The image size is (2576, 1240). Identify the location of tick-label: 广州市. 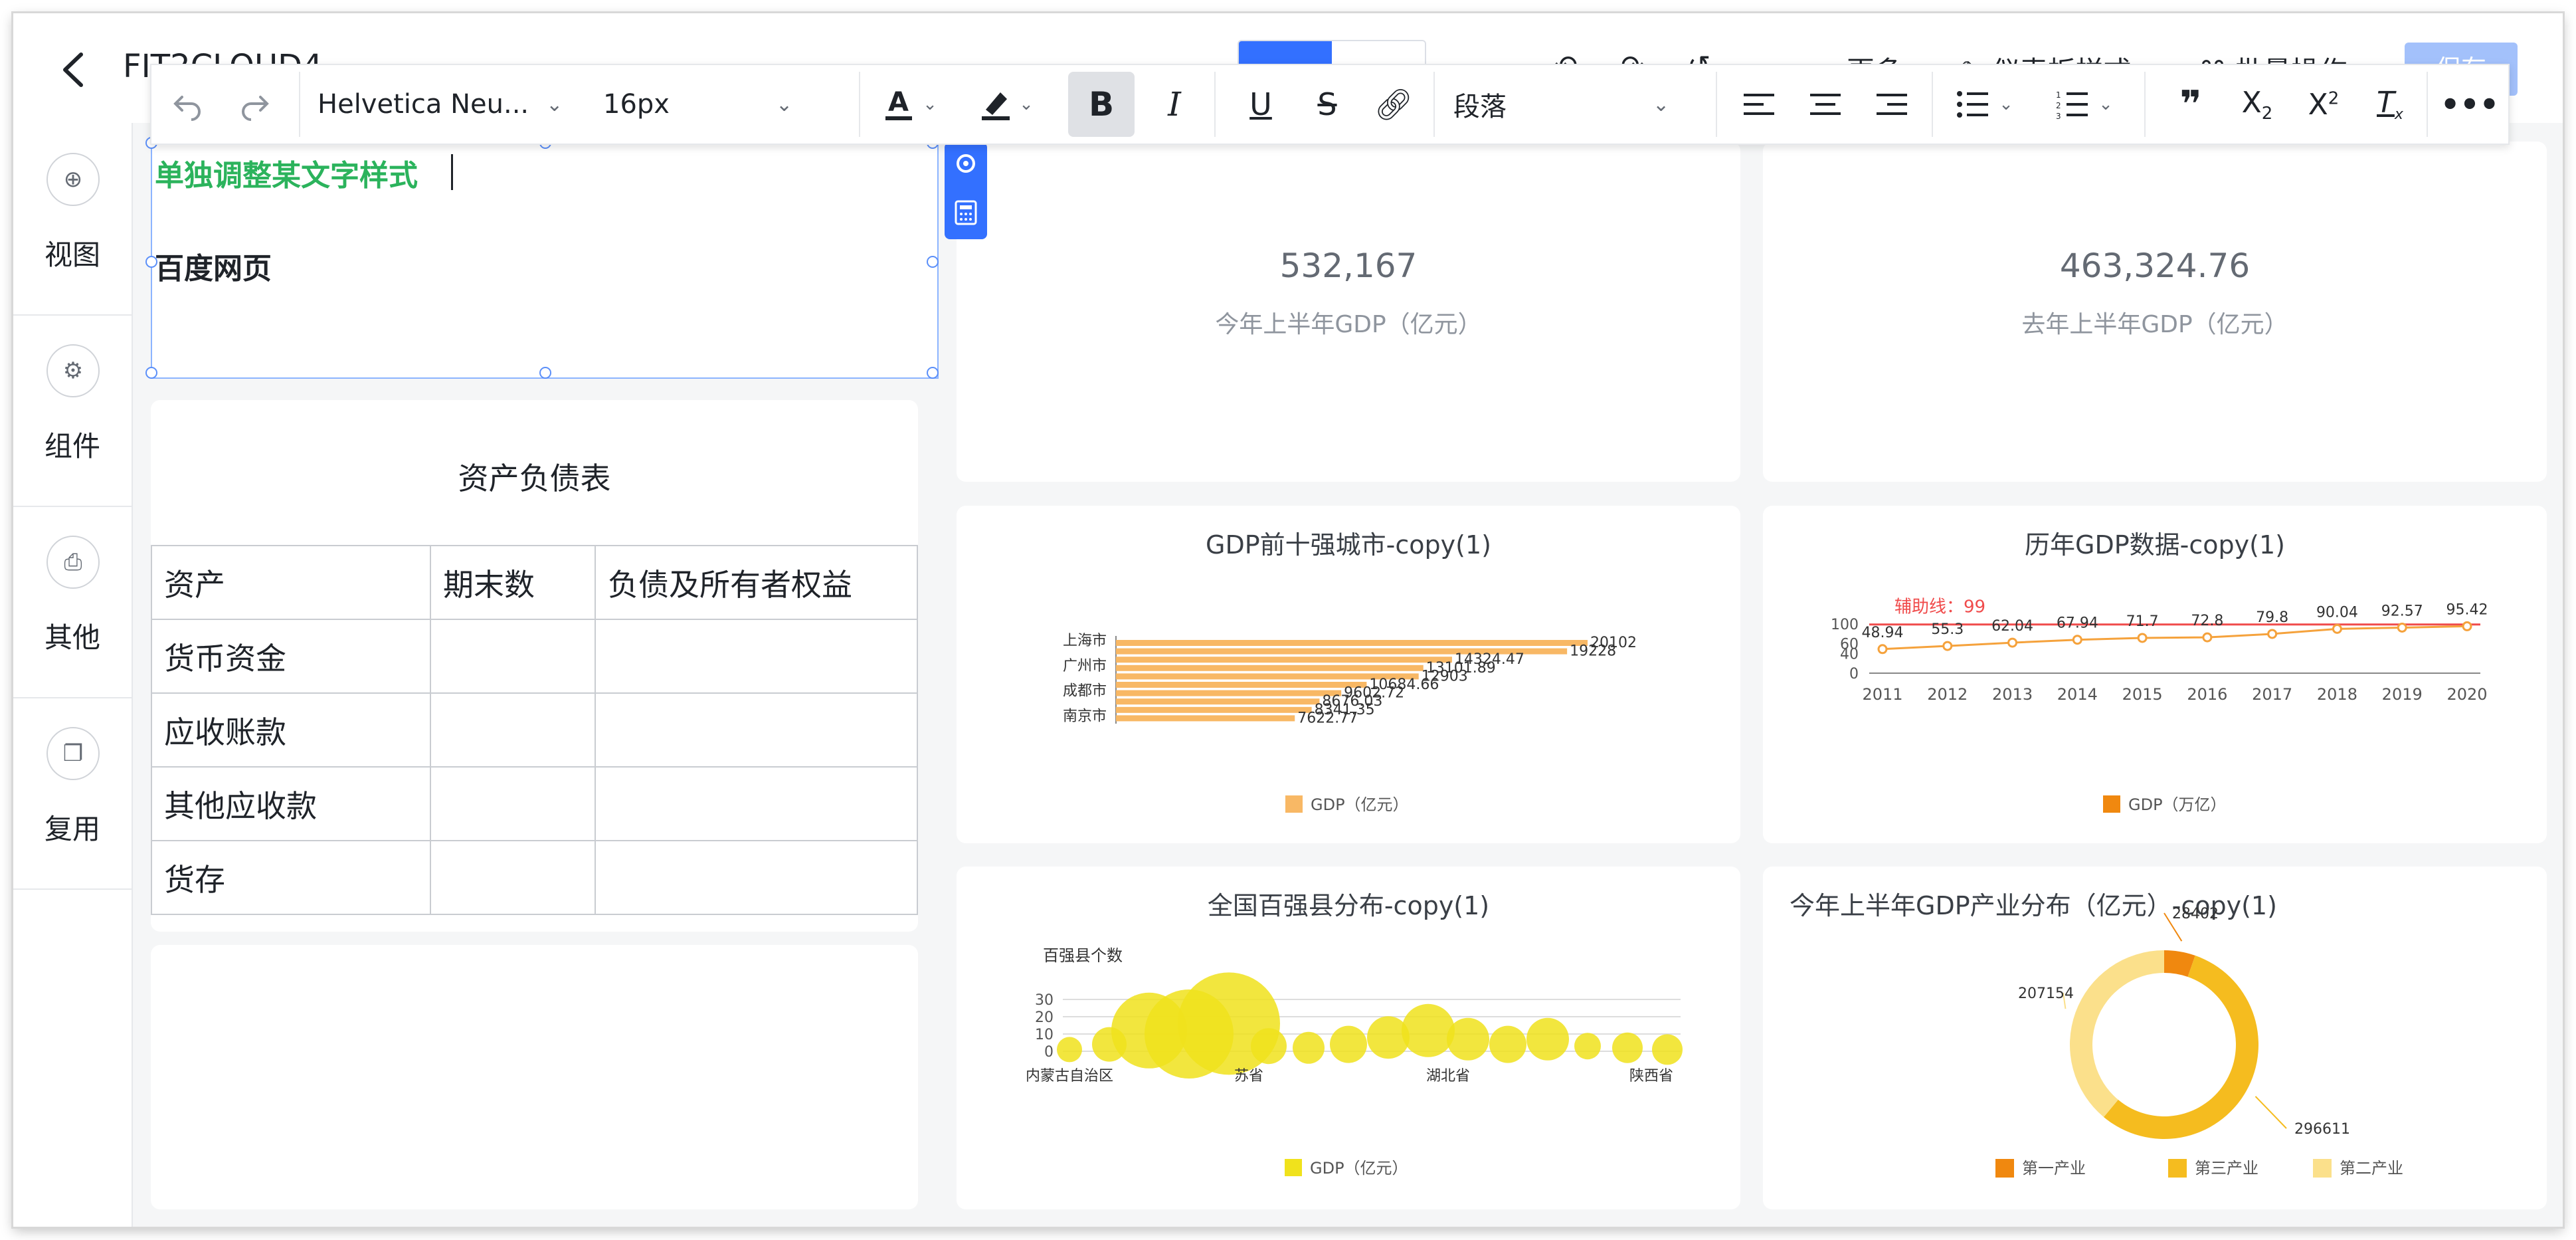
(1085, 666).